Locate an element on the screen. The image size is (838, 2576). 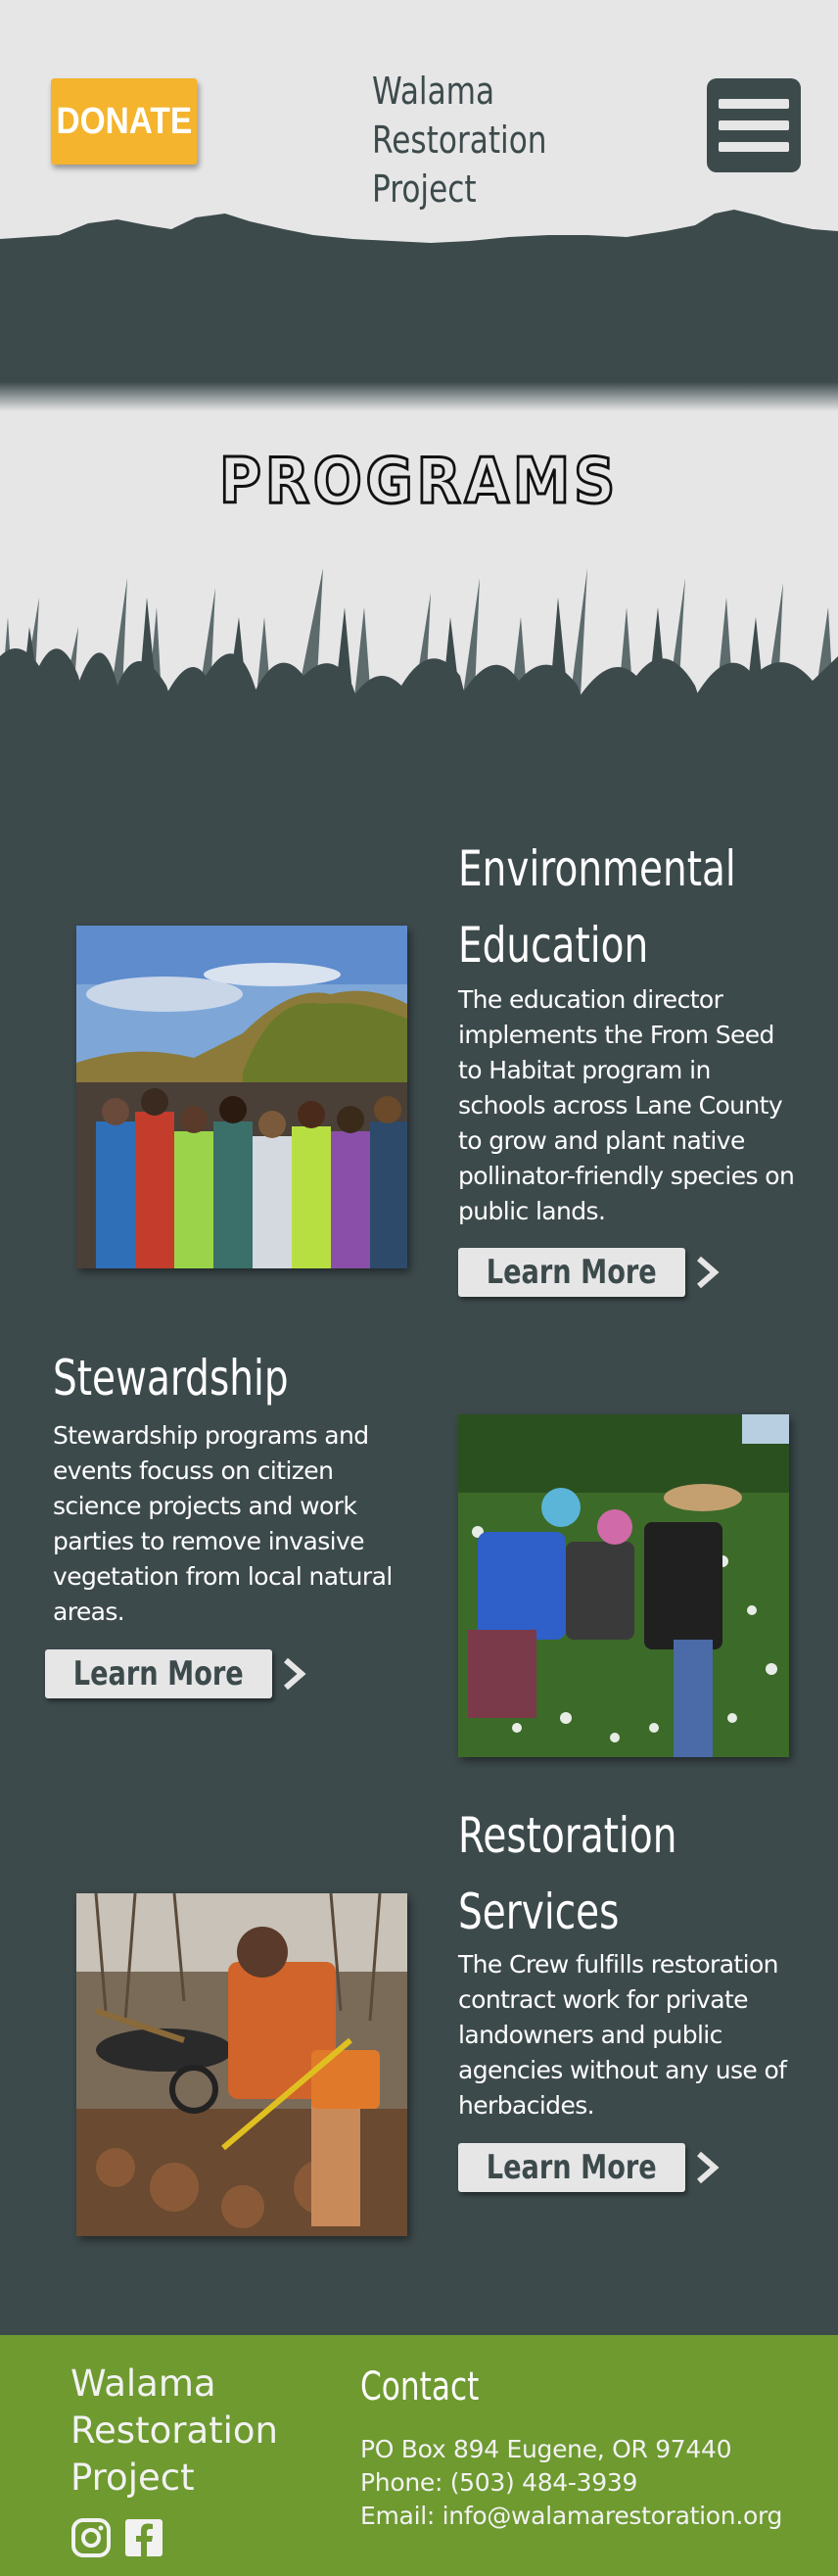
restoration-services-photo is located at coordinates (241, 2065).